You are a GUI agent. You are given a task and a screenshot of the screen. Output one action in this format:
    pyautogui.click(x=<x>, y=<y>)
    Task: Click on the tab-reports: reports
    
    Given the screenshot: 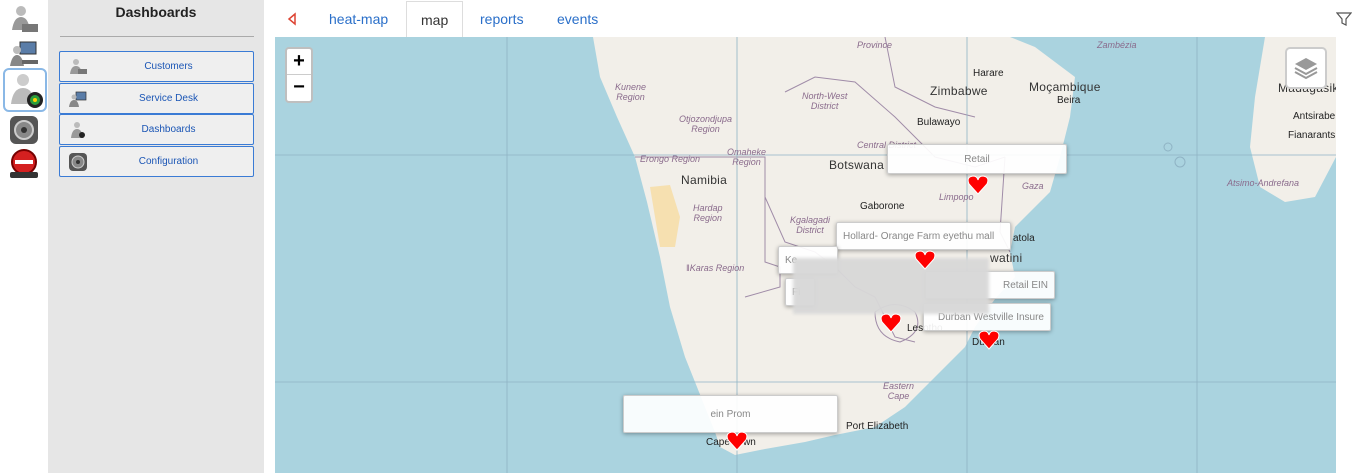 What is the action you would take?
    pyautogui.click(x=502, y=19)
    